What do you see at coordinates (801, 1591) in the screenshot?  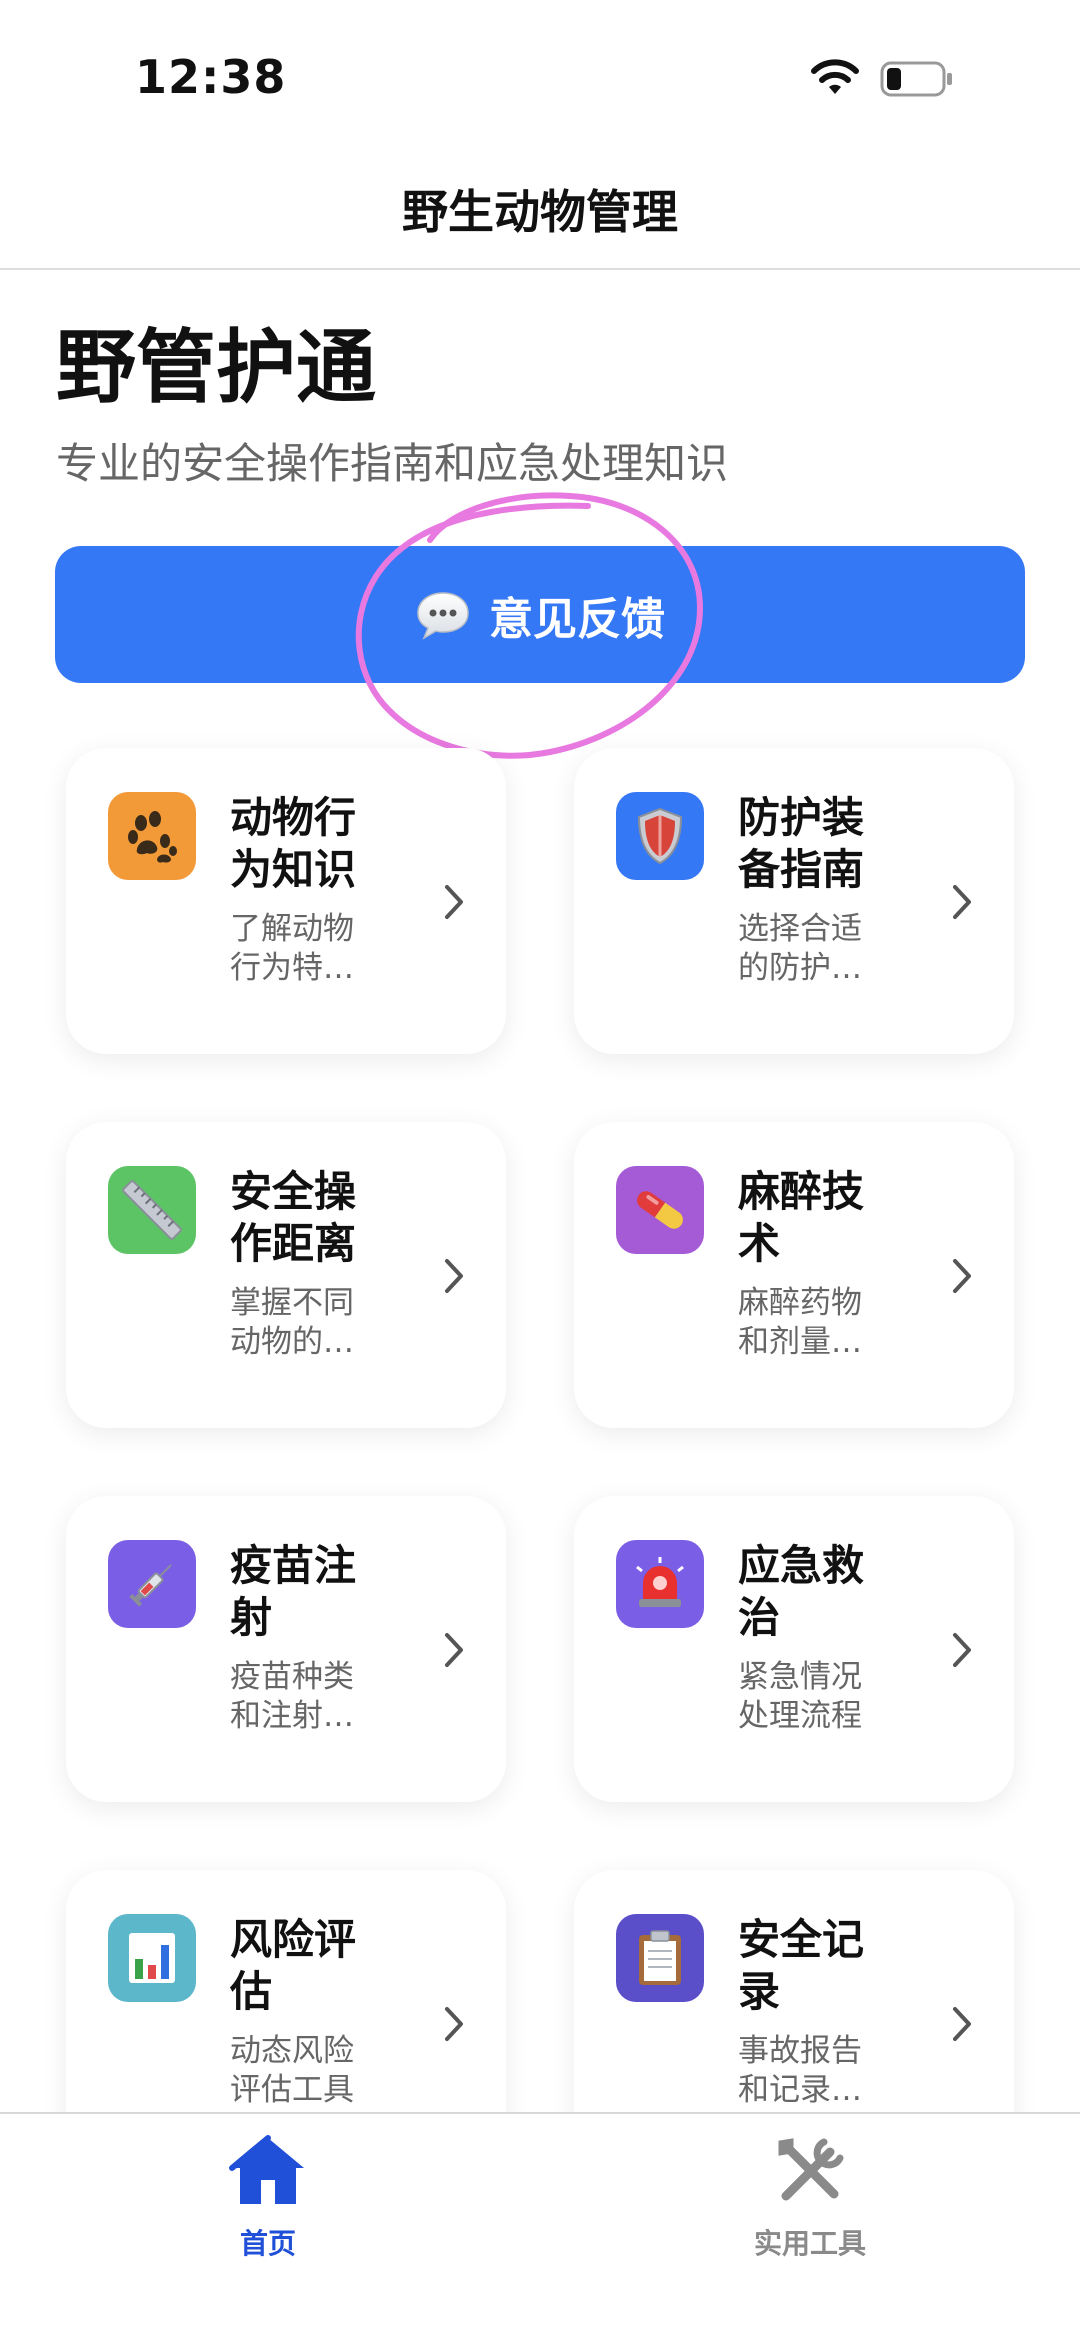 I see `card-title: 应急救治` at bounding box center [801, 1591].